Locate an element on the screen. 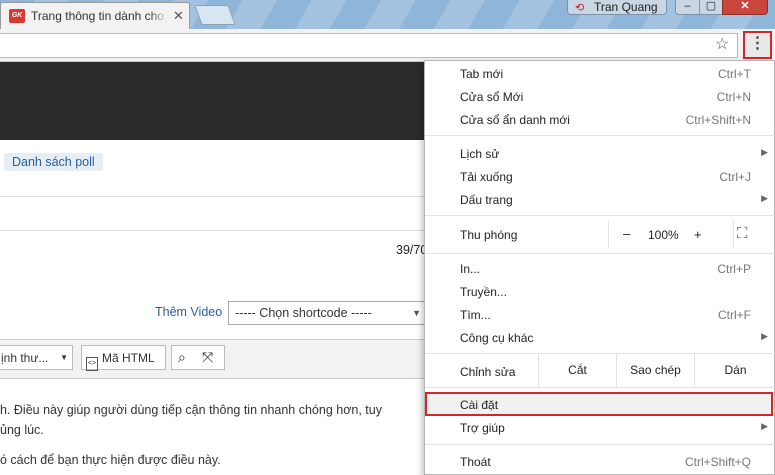 The image size is (775, 475). browser-tab: GK Trang thông tin dành cho ✕ is located at coordinates (95, 15).